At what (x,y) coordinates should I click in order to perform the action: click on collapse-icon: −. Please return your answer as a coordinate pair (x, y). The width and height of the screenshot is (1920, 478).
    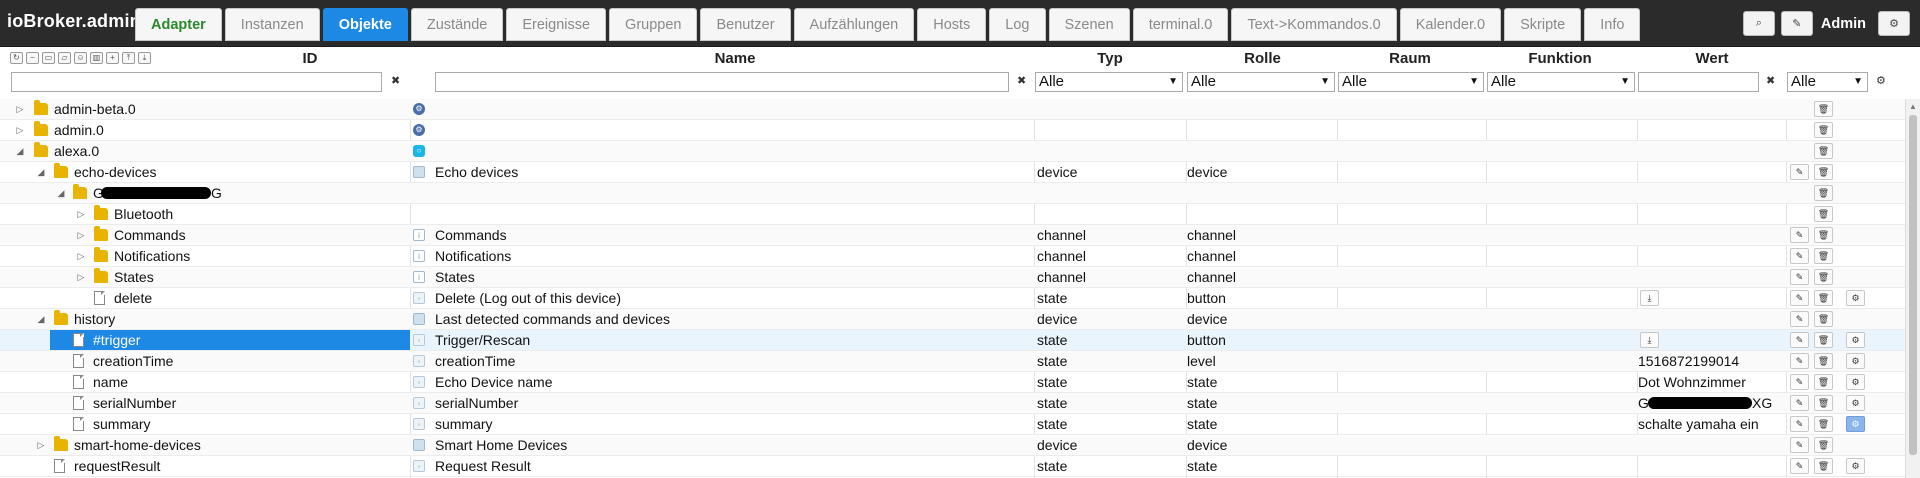
    Looking at the image, I should click on (32, 58).